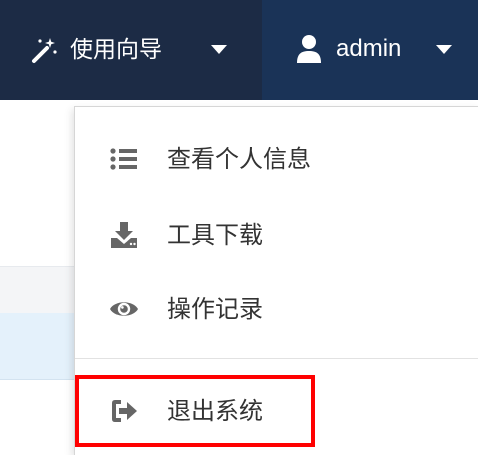 The height and width of the screenshot is (455, 478). Describe the element at coordinates (44, 50) in the screenshot. I see `magic-wand-icon` at that location.